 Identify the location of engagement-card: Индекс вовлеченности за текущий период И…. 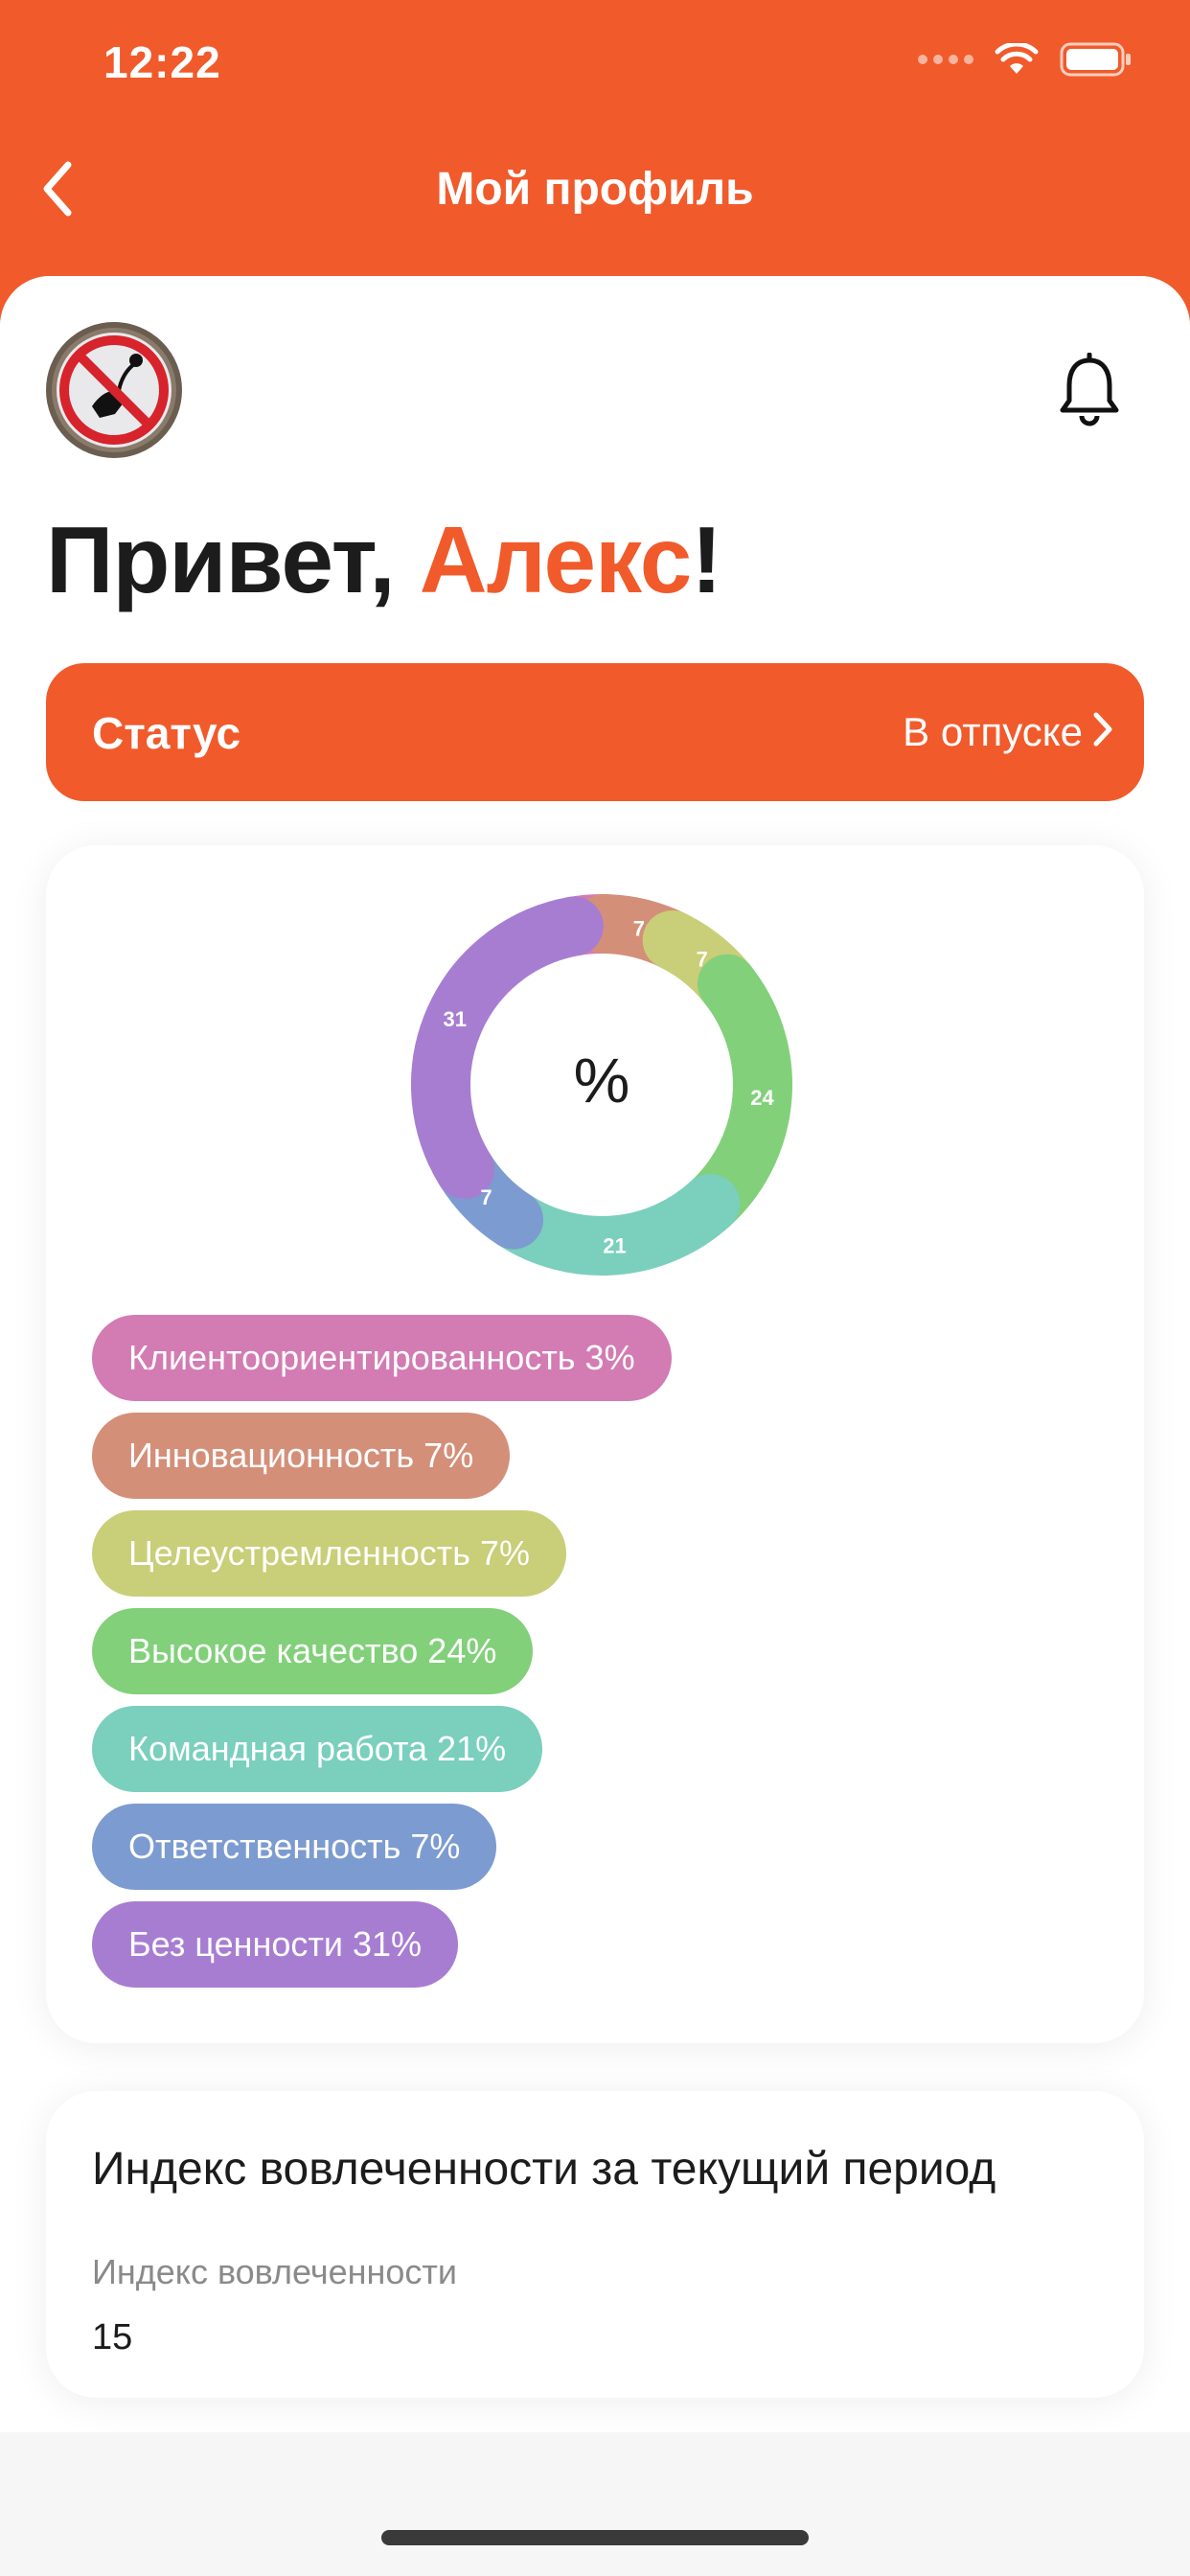
(595, 2244).